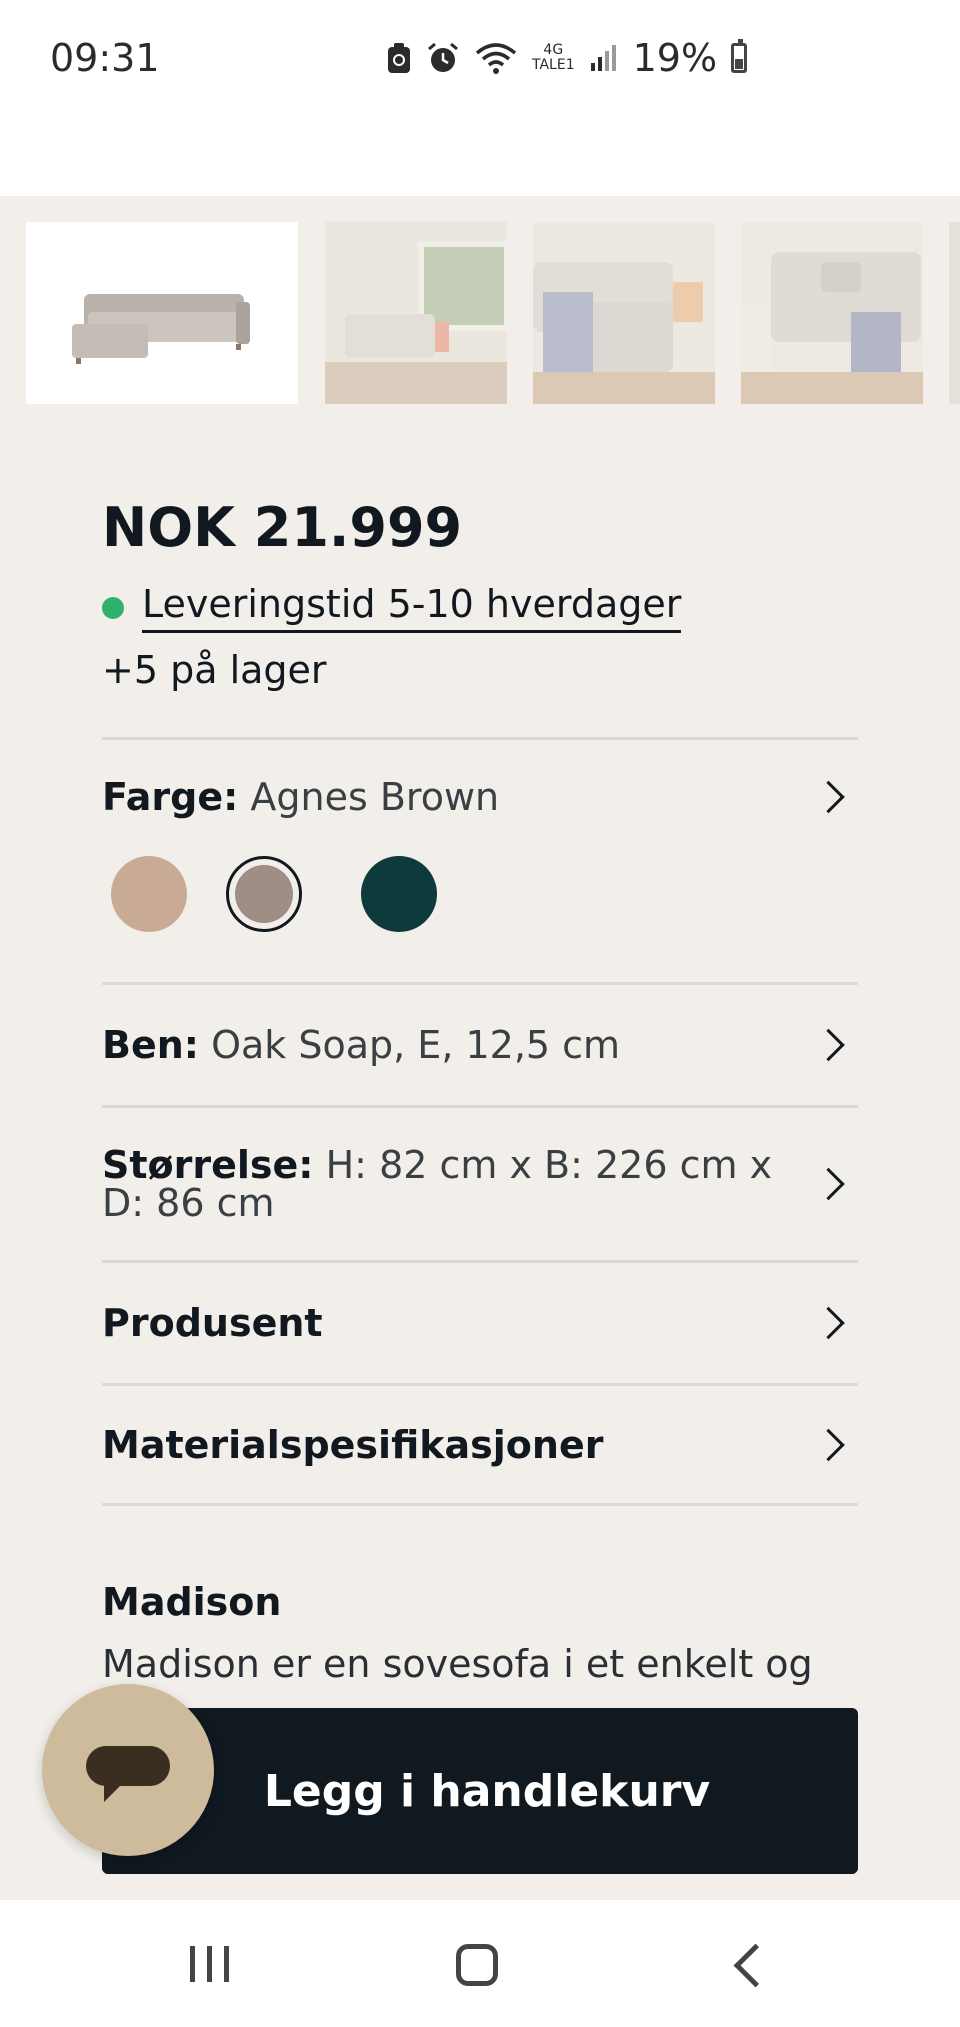 This screenshot has width=960, height=2027. Describe the element at coordinates (161, 329) in the screenshot. I see `sofa-image` at that location.